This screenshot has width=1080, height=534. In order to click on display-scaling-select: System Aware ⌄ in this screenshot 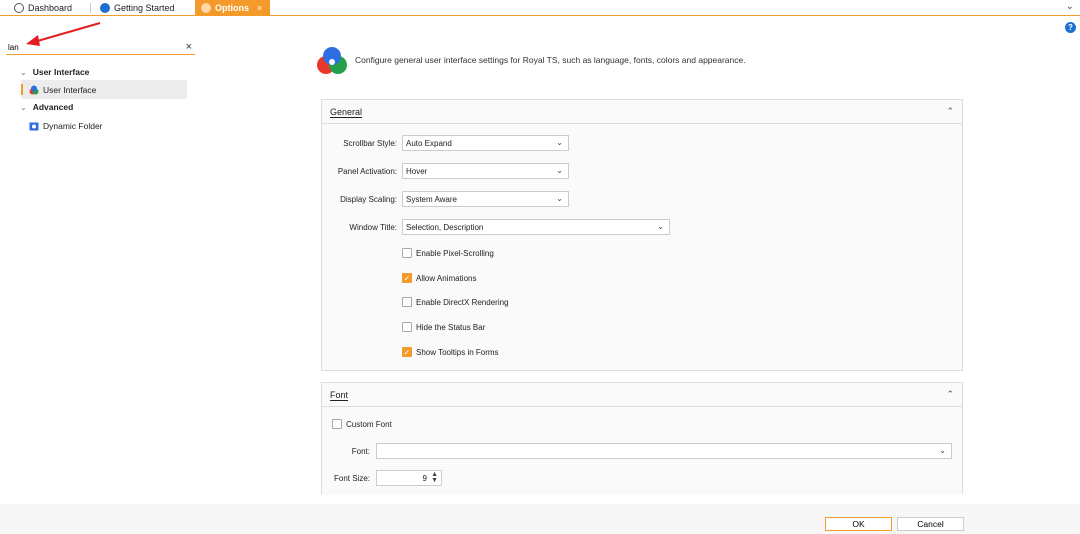, I will do `click(485, 199)`.